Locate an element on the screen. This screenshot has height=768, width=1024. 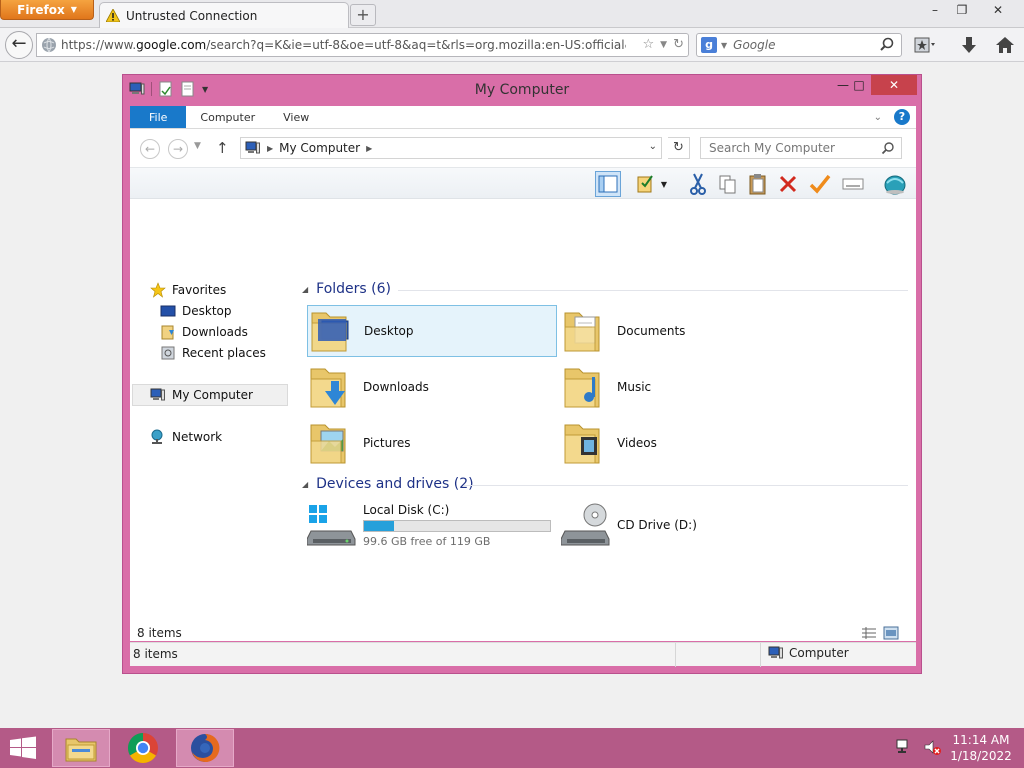
browser-tab: Untrusted Connection is located at coordinates (224, 15).